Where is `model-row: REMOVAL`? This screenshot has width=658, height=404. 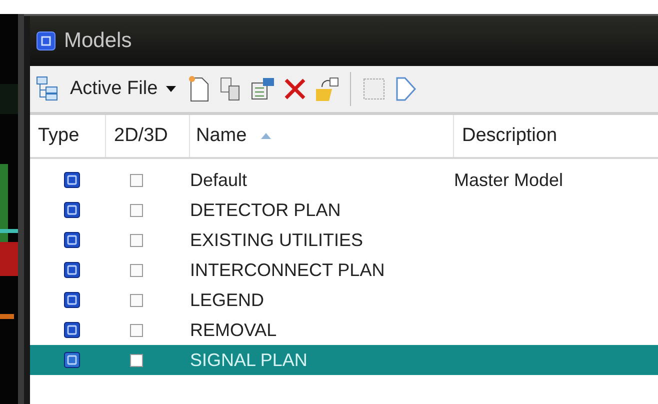 model-row: REMOVAL is located at coordinates (344, 330).